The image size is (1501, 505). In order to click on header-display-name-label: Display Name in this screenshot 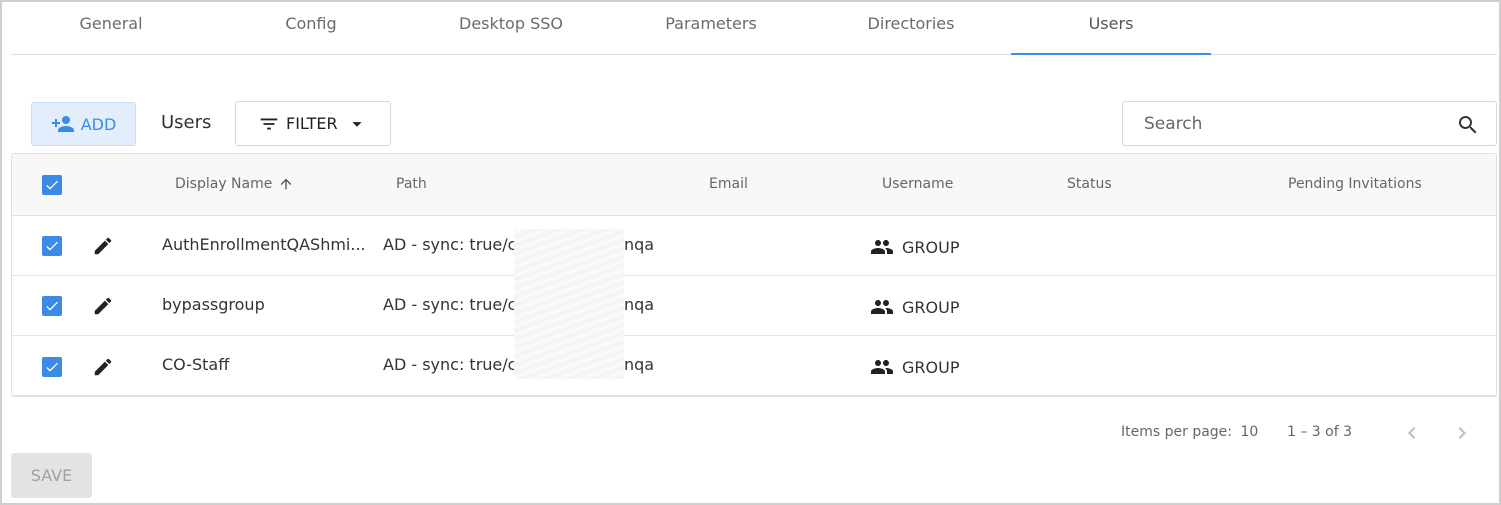, I will do `click(224, 184)`.